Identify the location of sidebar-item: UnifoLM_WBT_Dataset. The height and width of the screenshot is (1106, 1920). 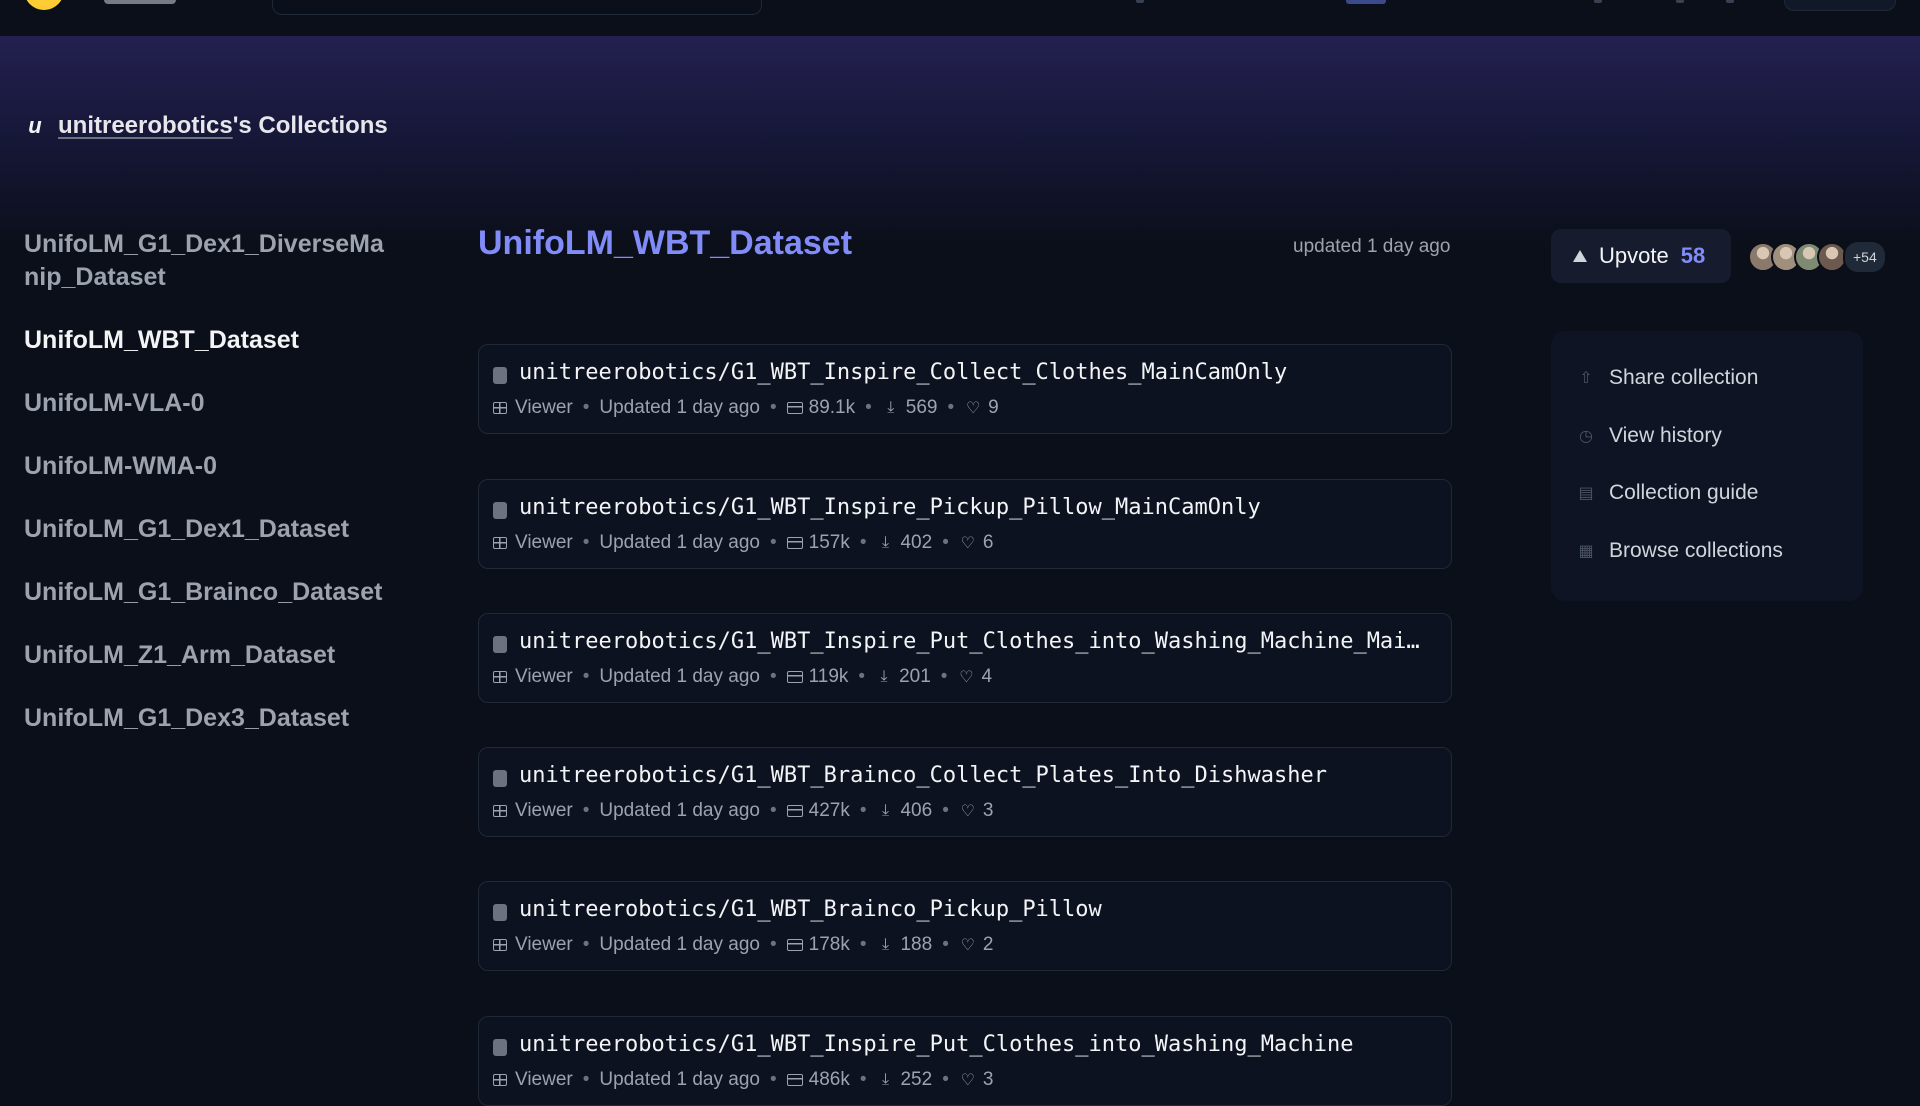
(204, 340).